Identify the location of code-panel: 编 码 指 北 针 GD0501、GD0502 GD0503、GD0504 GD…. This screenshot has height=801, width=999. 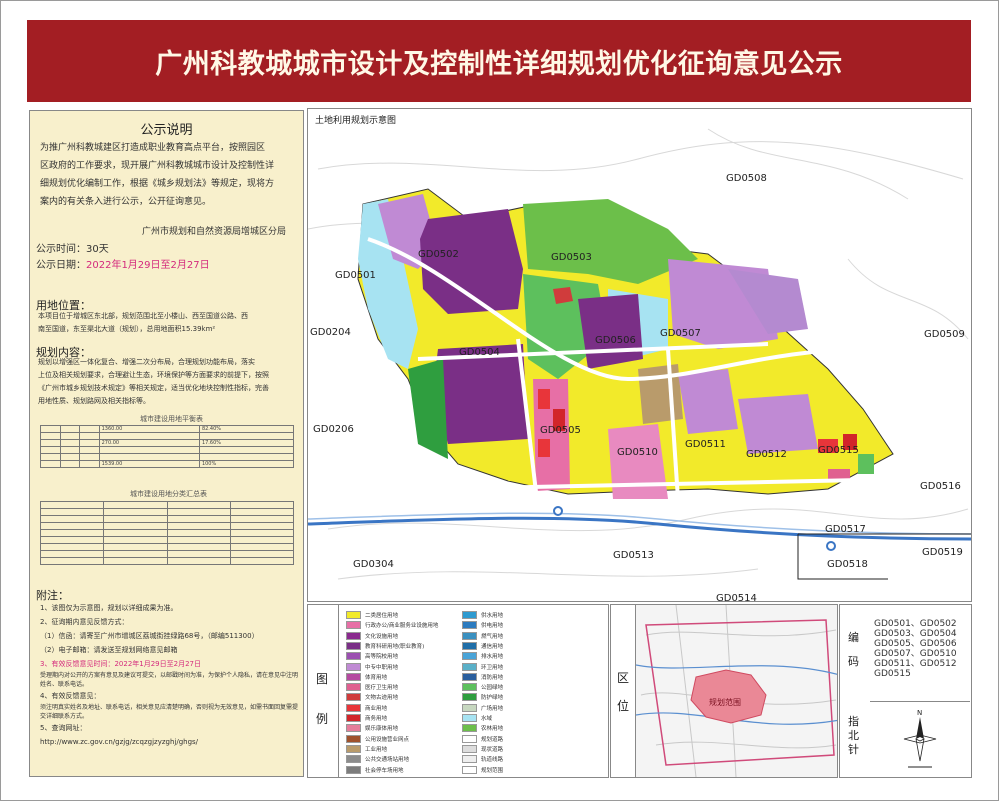
(905, 691).